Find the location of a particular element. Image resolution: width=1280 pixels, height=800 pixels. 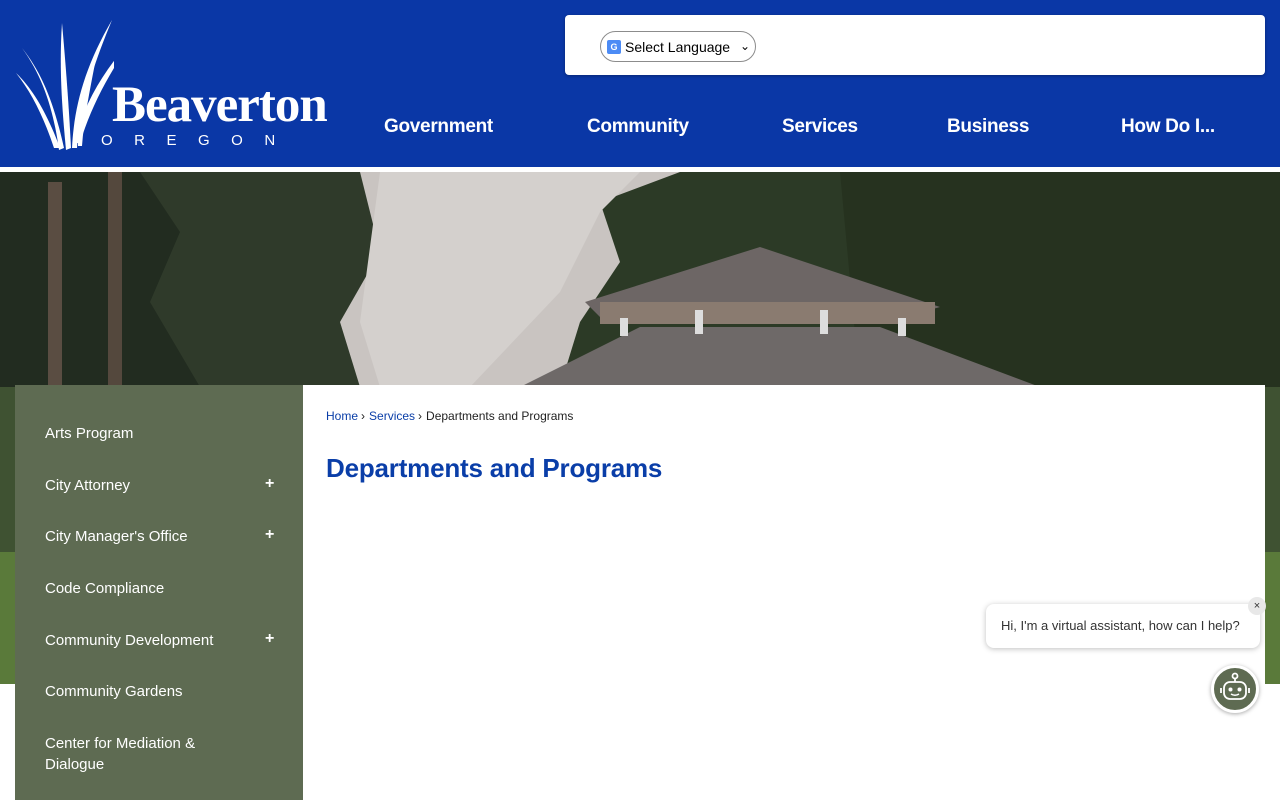

sidebar-item-label: Code Compliance is located at coordinates (105, 588).